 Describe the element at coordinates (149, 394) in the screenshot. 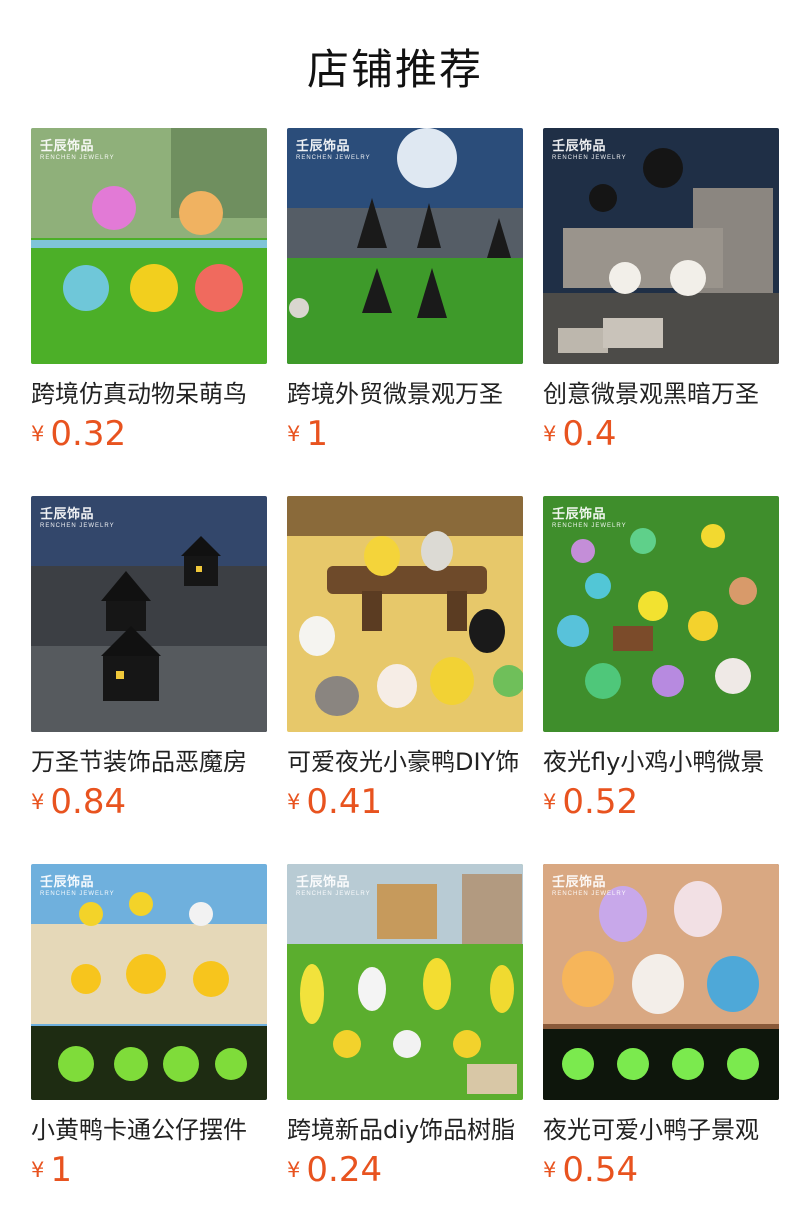

I see `product-name: 跨境仿真动物呆萌鸟` at that location.